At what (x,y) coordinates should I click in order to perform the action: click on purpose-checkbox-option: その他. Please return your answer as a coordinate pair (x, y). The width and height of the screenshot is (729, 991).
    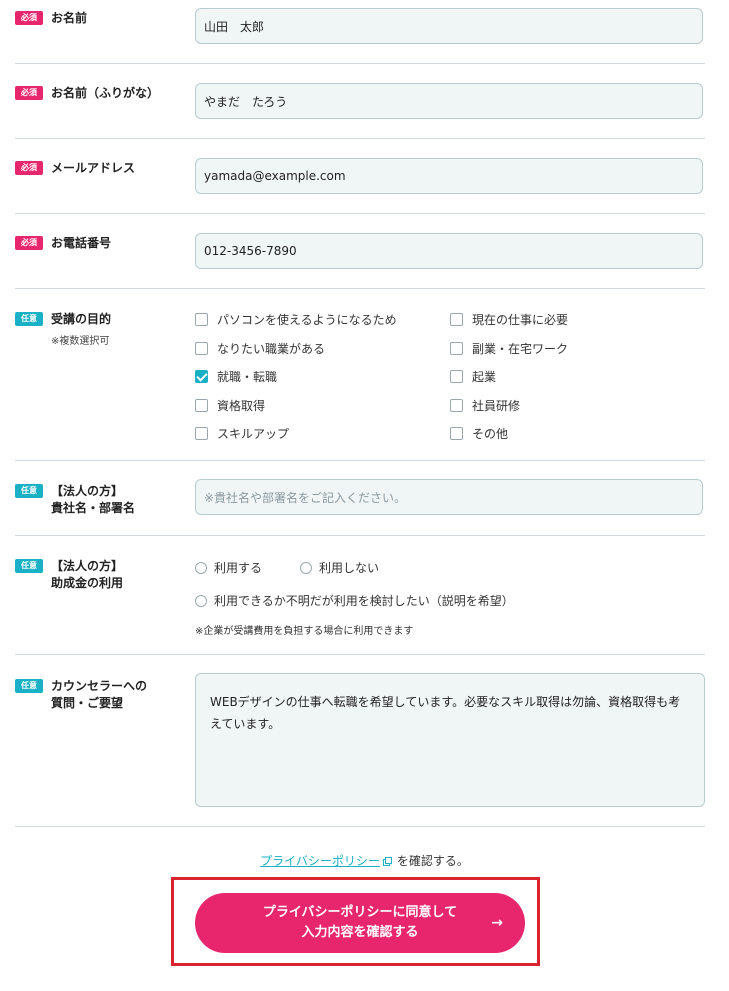
    Looking at the image, I should click on (479, 433).